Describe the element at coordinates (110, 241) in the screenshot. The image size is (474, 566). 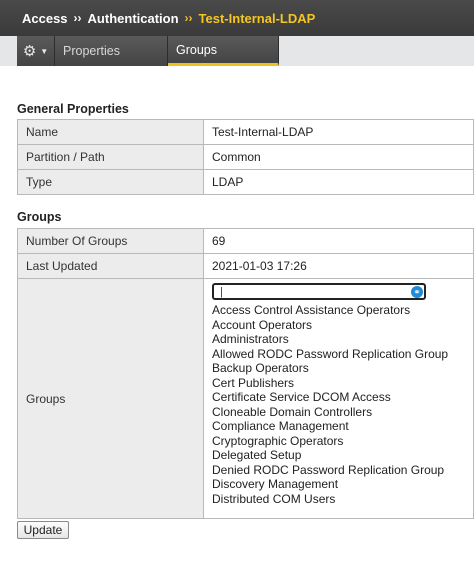
I see `number-of-groups-label: Number Of Groups` at that location.